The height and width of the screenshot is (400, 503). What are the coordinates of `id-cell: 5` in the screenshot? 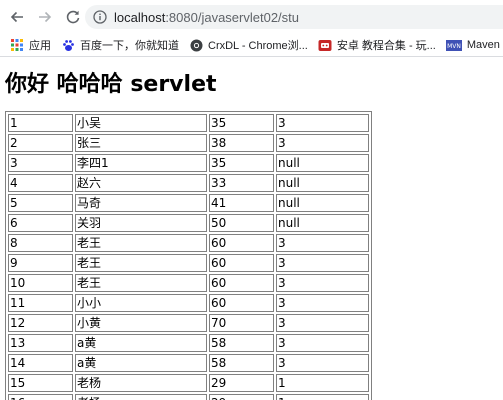 It's located at (40, 203).